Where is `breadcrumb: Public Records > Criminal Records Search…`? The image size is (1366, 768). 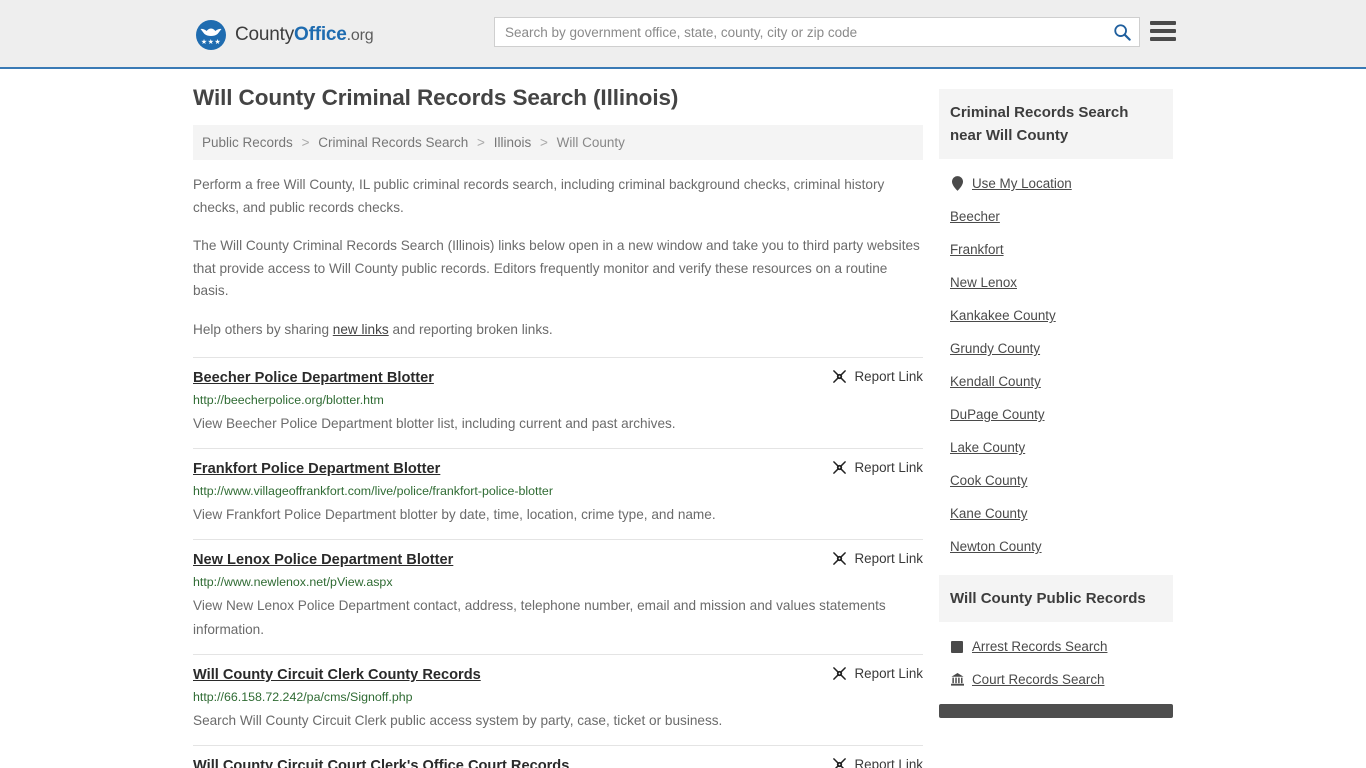
breadcrumb: Public Records > Criminal Records Search… is located at coordinates (558, 142).